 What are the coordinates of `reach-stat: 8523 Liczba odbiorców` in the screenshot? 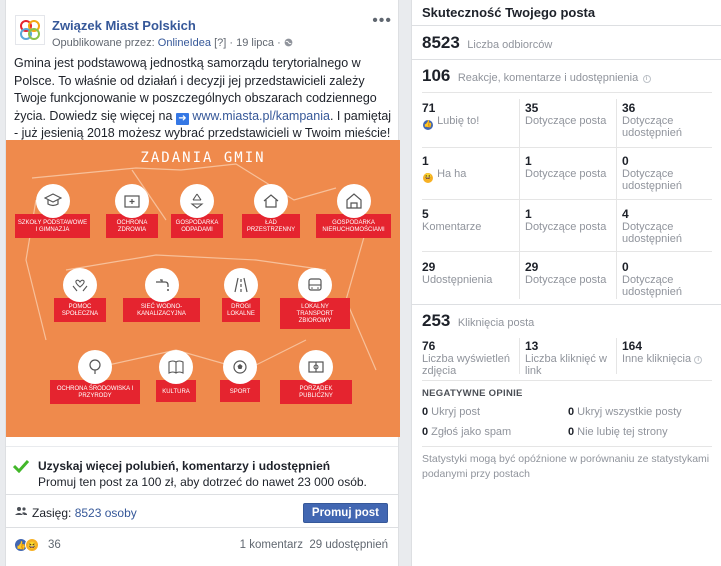 It's located at (487, 43).